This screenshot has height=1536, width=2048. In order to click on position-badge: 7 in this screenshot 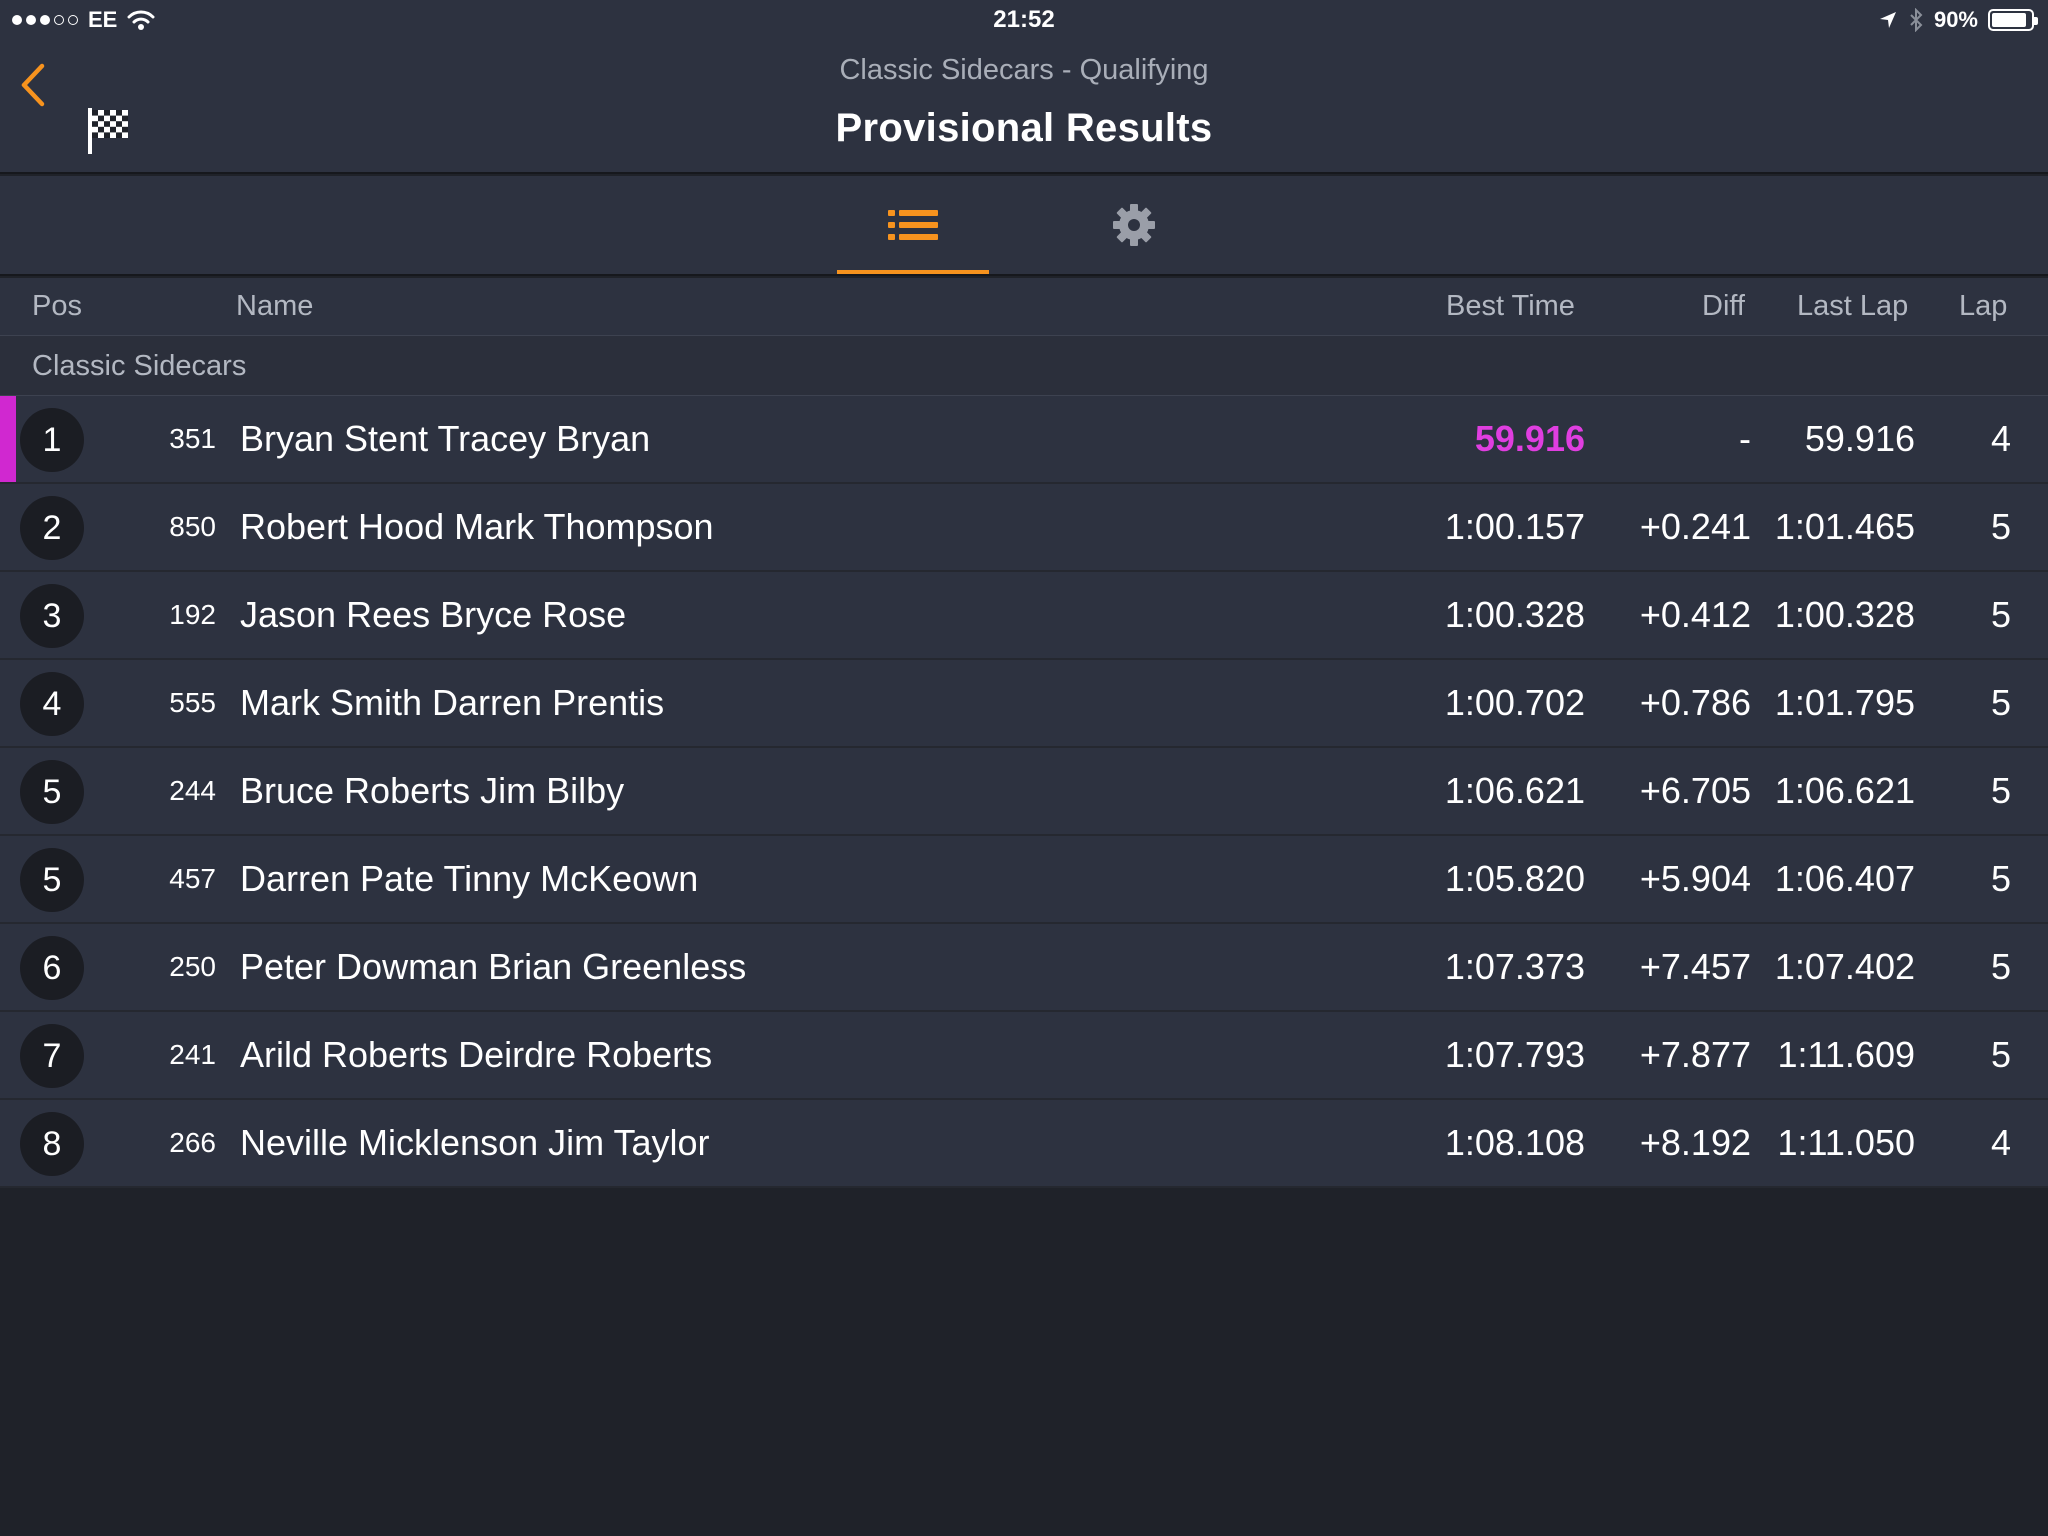, I will do `click(52, 1056)`.